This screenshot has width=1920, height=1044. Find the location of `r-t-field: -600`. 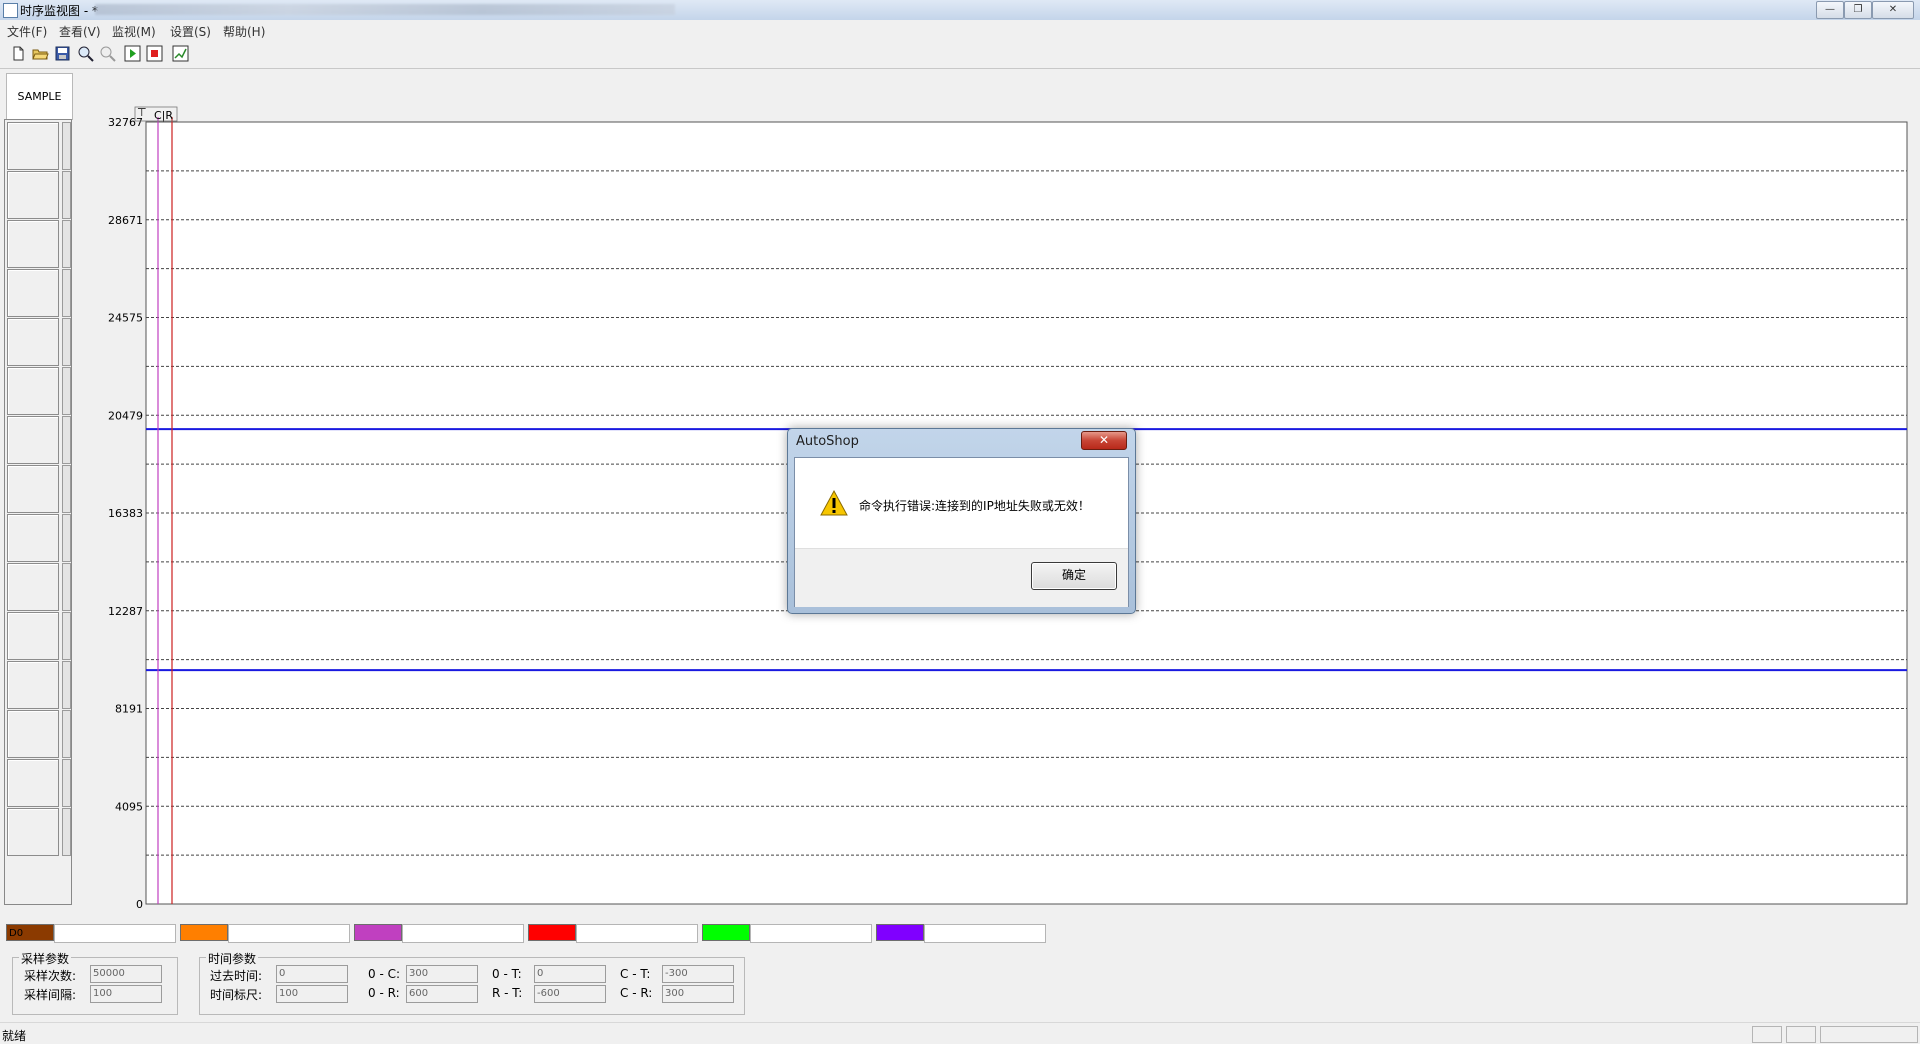

r-t-field: -600 is located at coordinates (570, 994).